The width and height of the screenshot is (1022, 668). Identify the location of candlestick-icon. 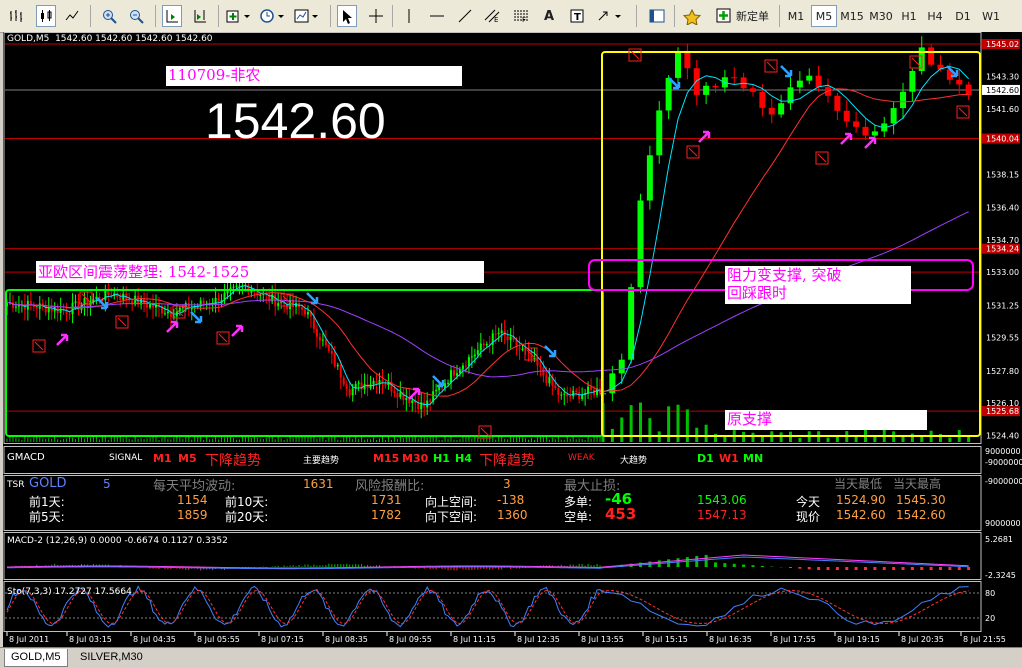
(46, 16).